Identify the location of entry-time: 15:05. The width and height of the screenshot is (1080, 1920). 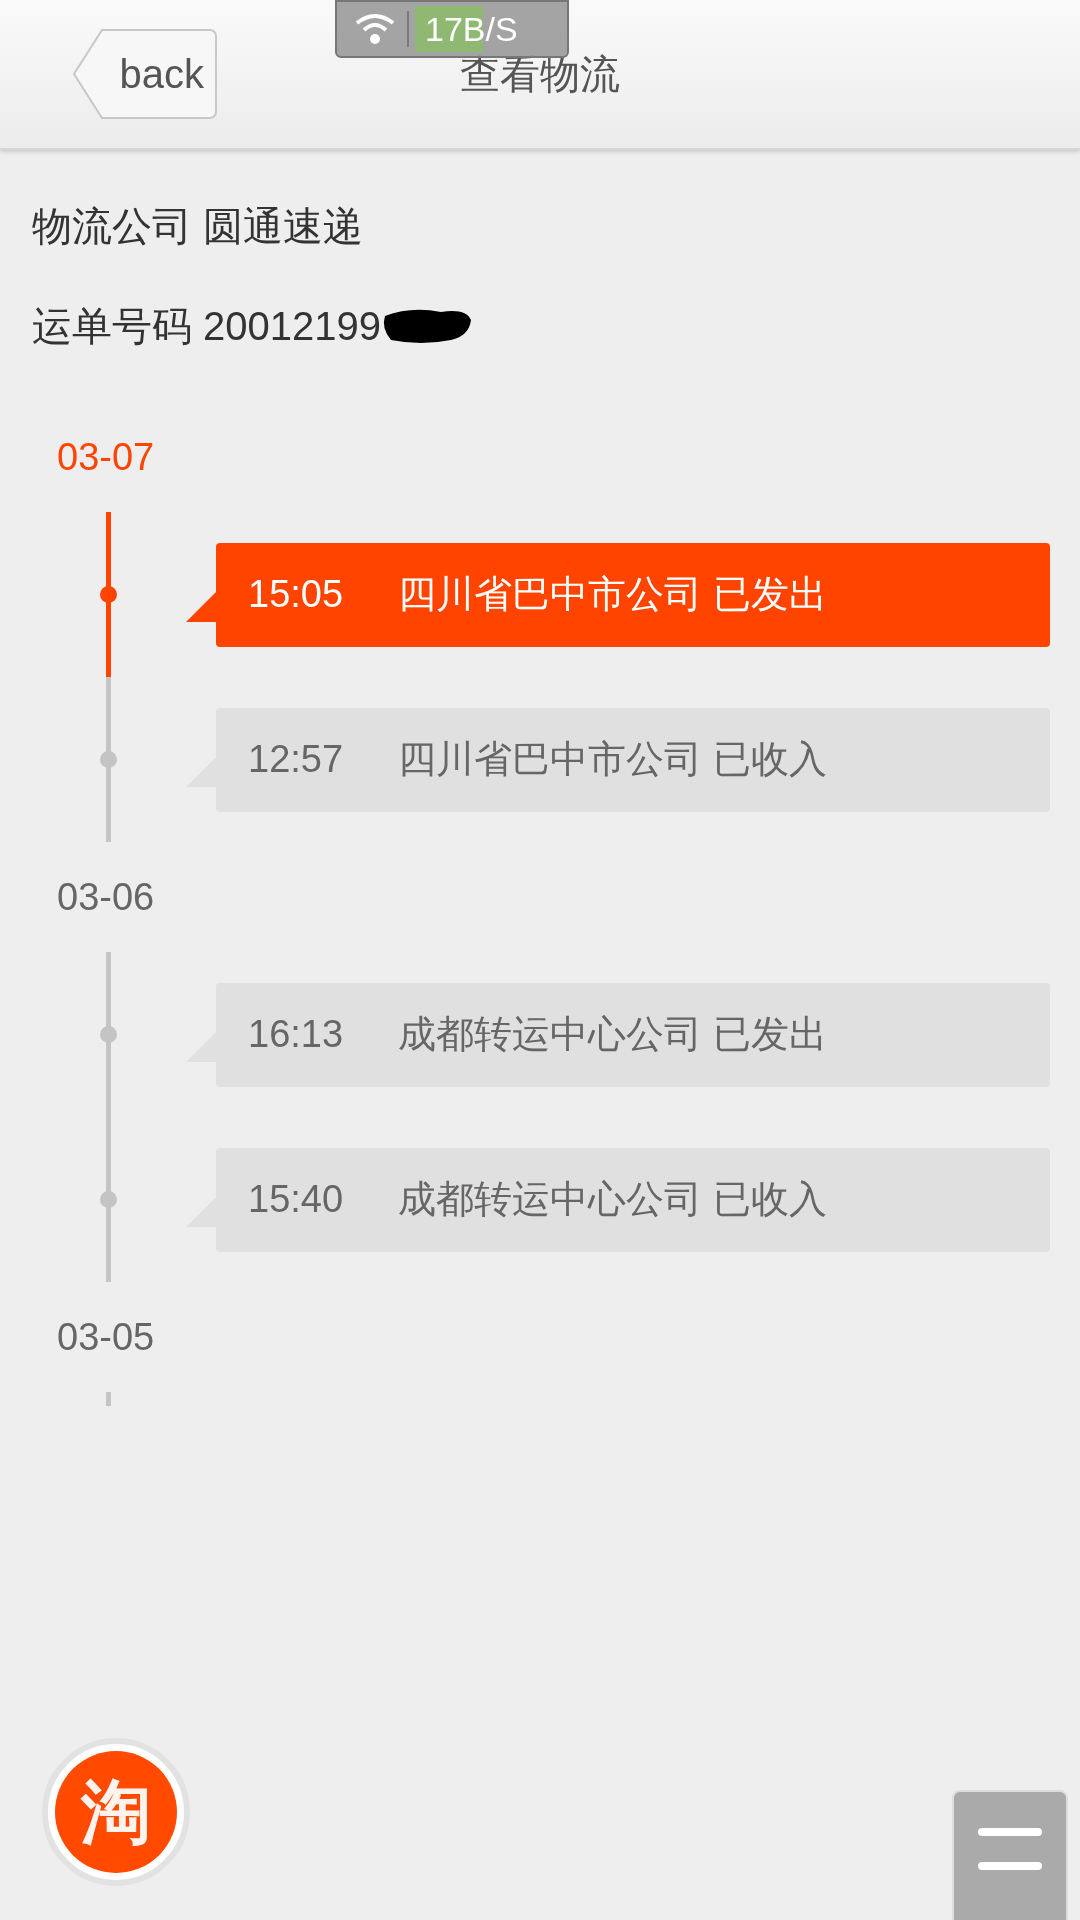
(296, 594).